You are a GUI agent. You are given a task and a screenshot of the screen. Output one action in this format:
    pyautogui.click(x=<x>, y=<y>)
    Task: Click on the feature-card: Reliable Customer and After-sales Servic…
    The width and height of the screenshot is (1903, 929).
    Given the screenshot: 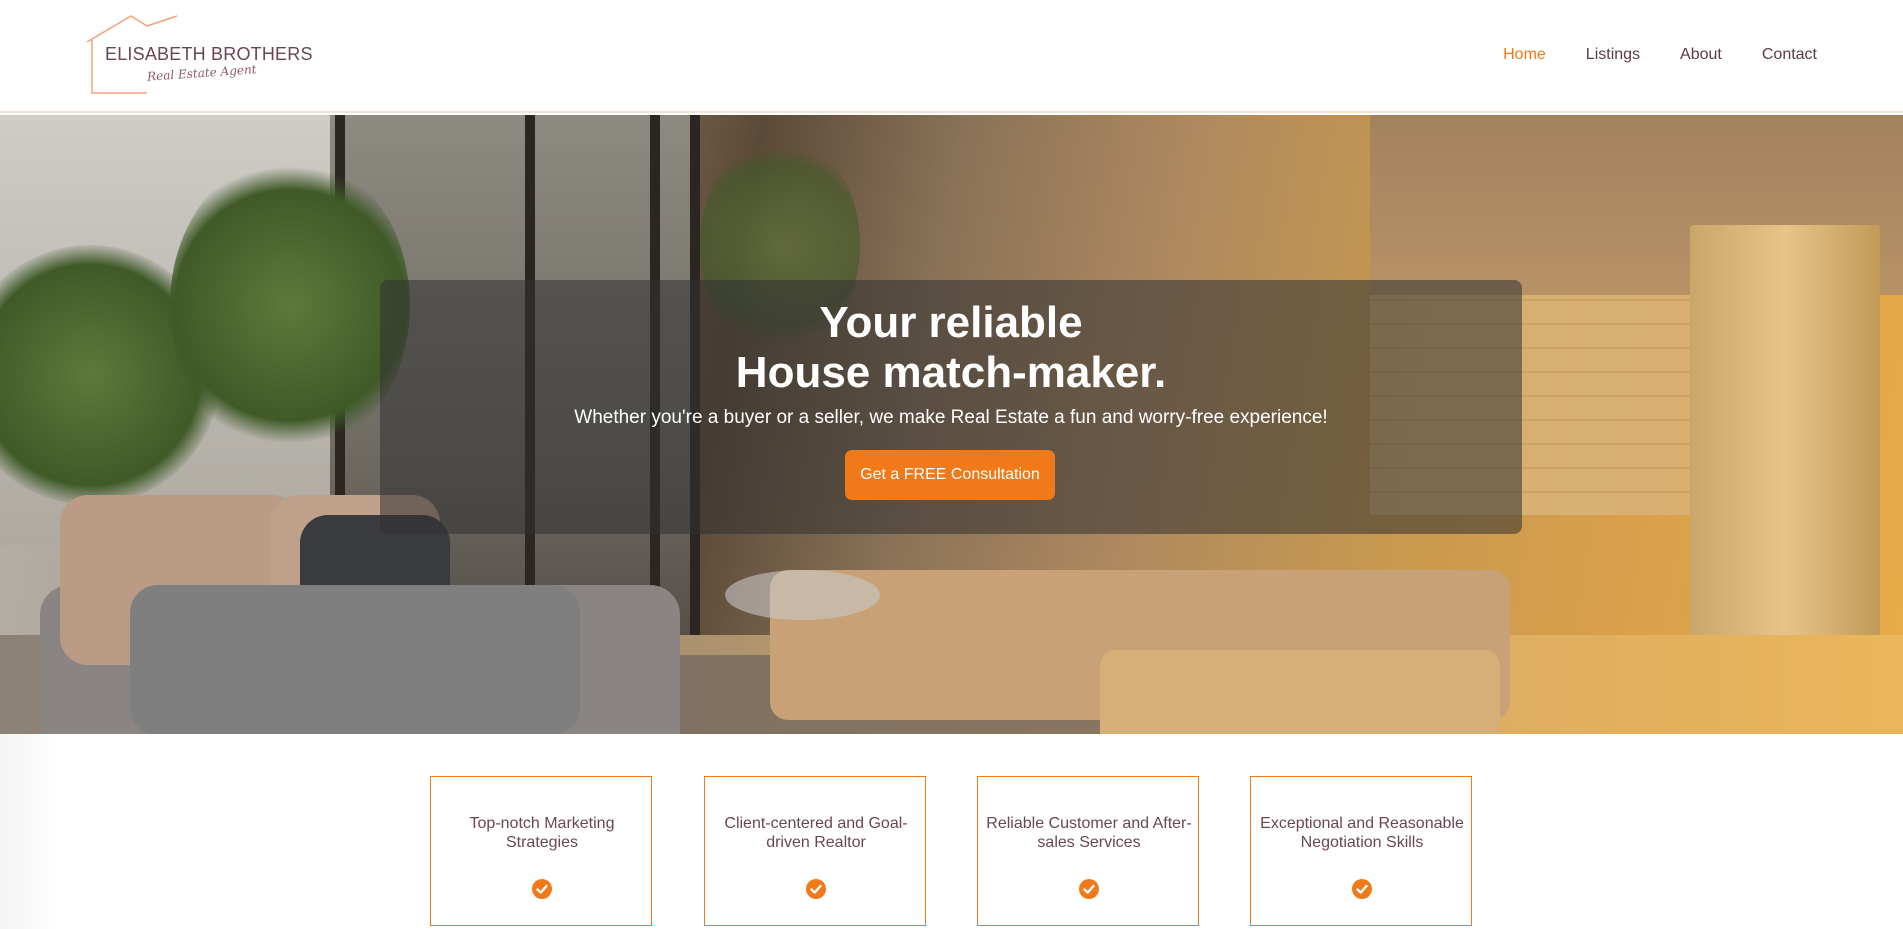 What is the action you would take?
    pyautogui.click(x=1088, y=851)
    